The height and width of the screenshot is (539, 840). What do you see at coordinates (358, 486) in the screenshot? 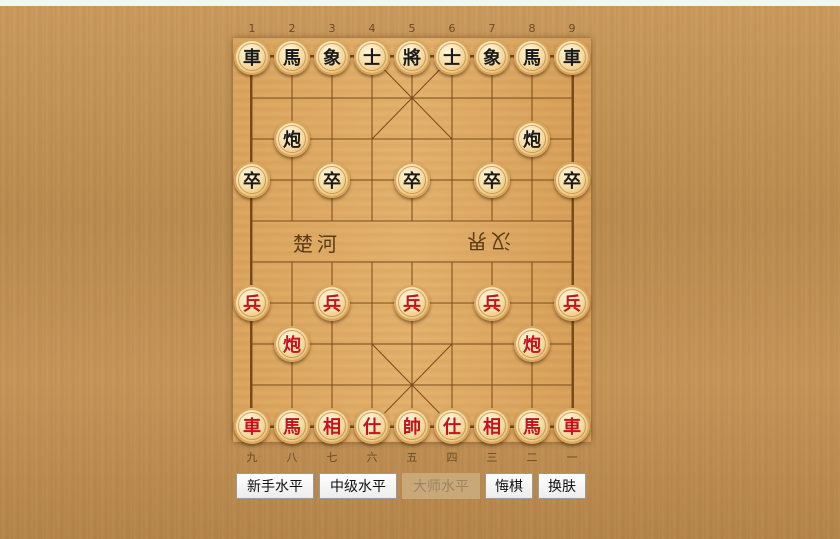
I see `intermediate-level-button: 中级水平` at bounding box center [358, 486].